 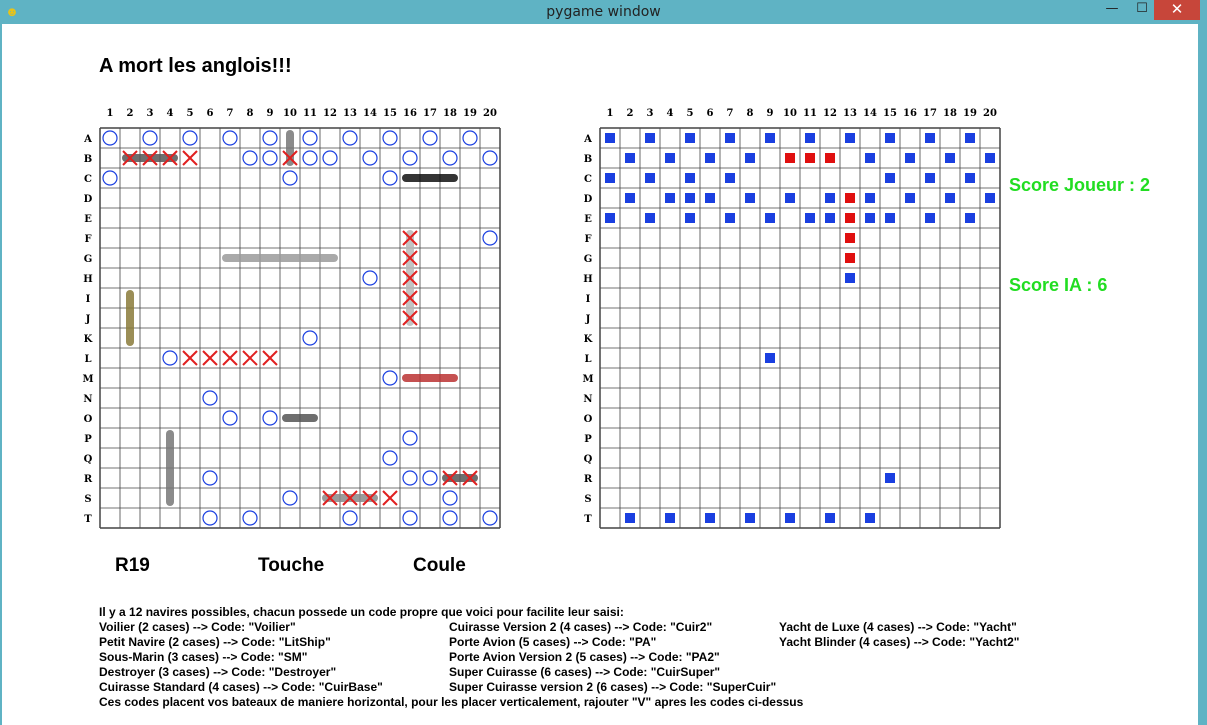 What do you see at coordinates (553, 642) in the screenshot?
I see `info-line: Porte Avion (5 cases) --> Code: "PA"` at bounding box center [553, 642].